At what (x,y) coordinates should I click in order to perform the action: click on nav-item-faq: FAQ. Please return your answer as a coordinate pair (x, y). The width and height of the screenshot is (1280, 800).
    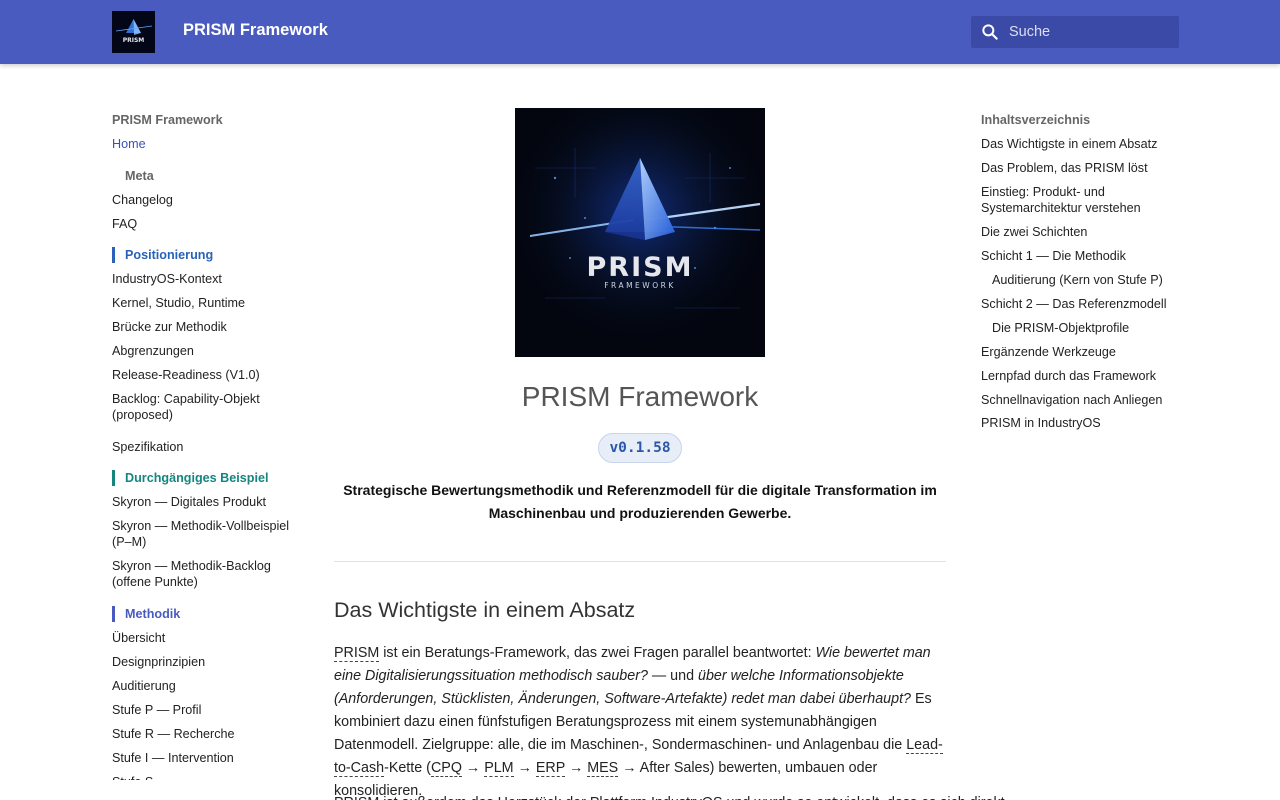
    Looking at the image, I should click on (207, 224).